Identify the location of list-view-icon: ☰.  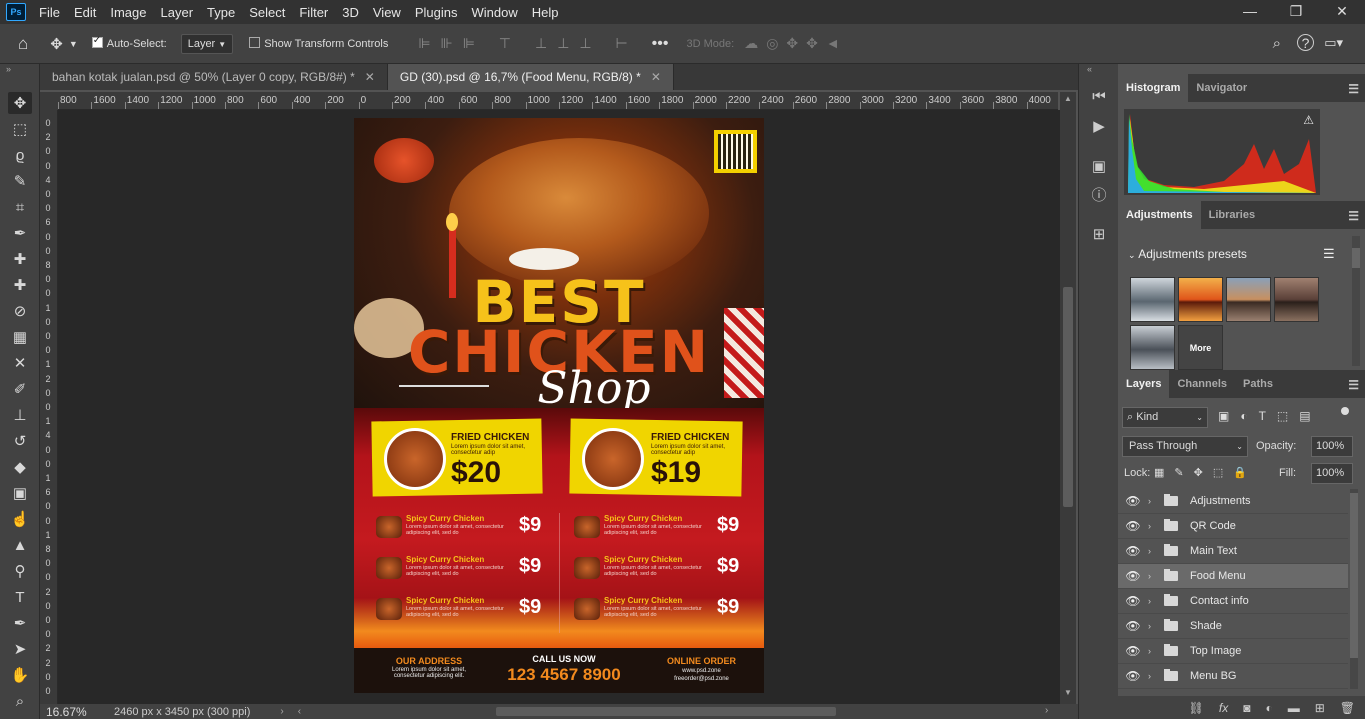
(1329, 254).